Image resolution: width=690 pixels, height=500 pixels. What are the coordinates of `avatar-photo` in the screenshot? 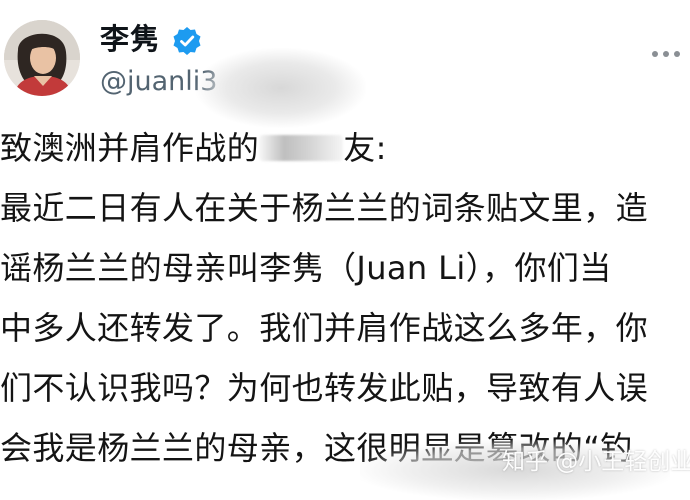 It's located at (42, 58).